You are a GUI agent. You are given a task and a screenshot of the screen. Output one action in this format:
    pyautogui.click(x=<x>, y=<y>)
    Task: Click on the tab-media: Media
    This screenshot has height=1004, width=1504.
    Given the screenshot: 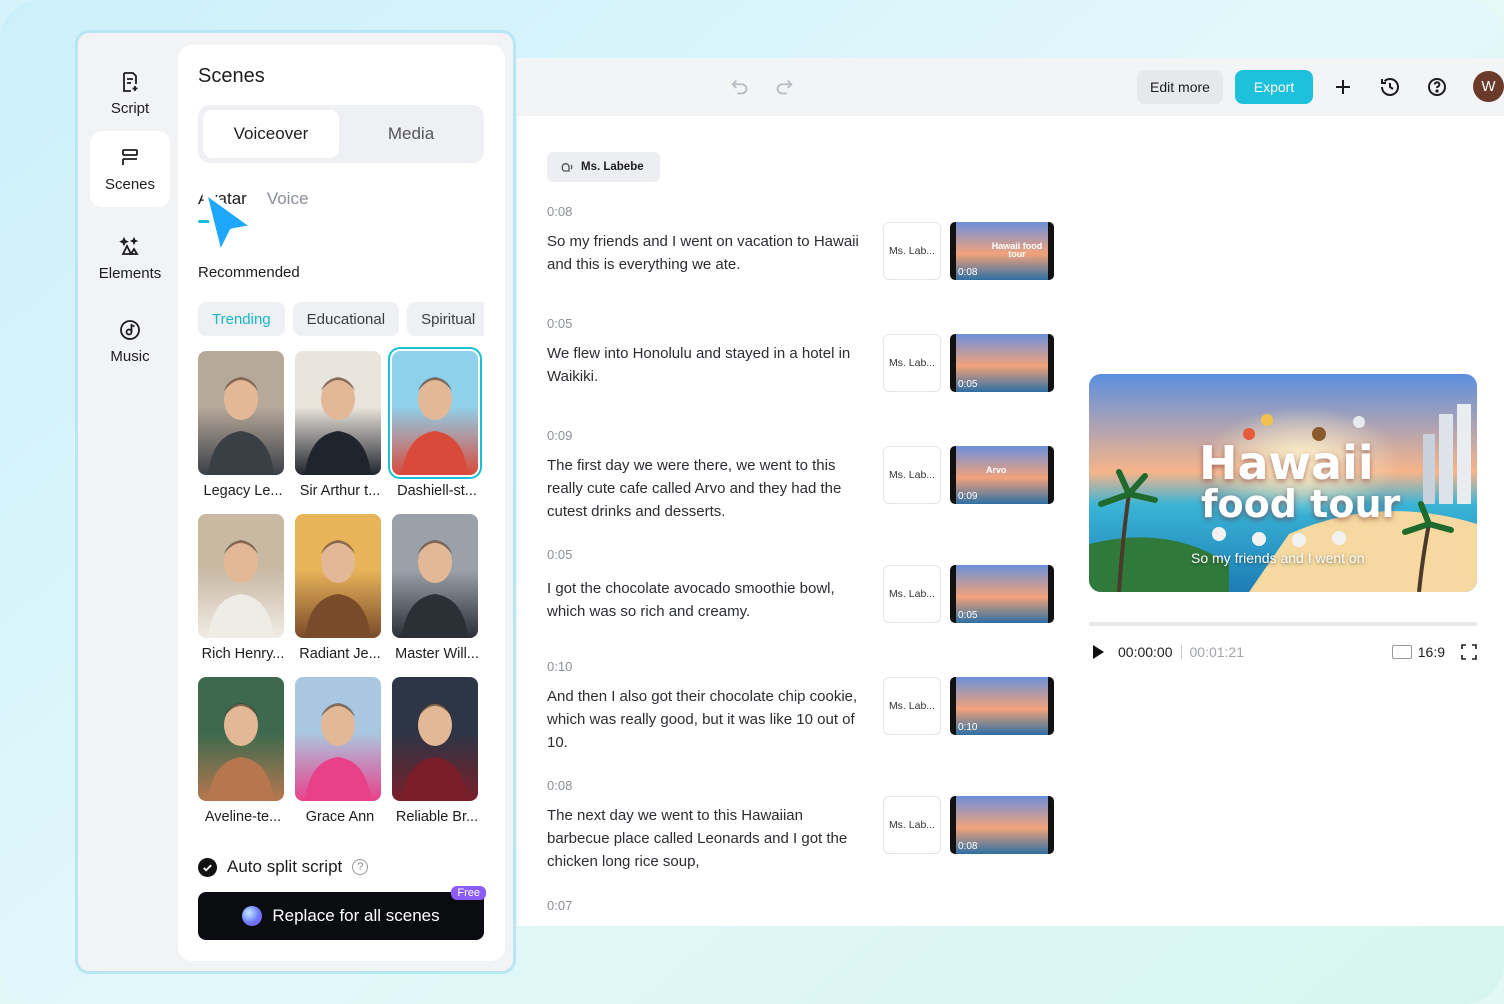 What is the action you would take?
    pyautogui.click(x=411, y=134)
    